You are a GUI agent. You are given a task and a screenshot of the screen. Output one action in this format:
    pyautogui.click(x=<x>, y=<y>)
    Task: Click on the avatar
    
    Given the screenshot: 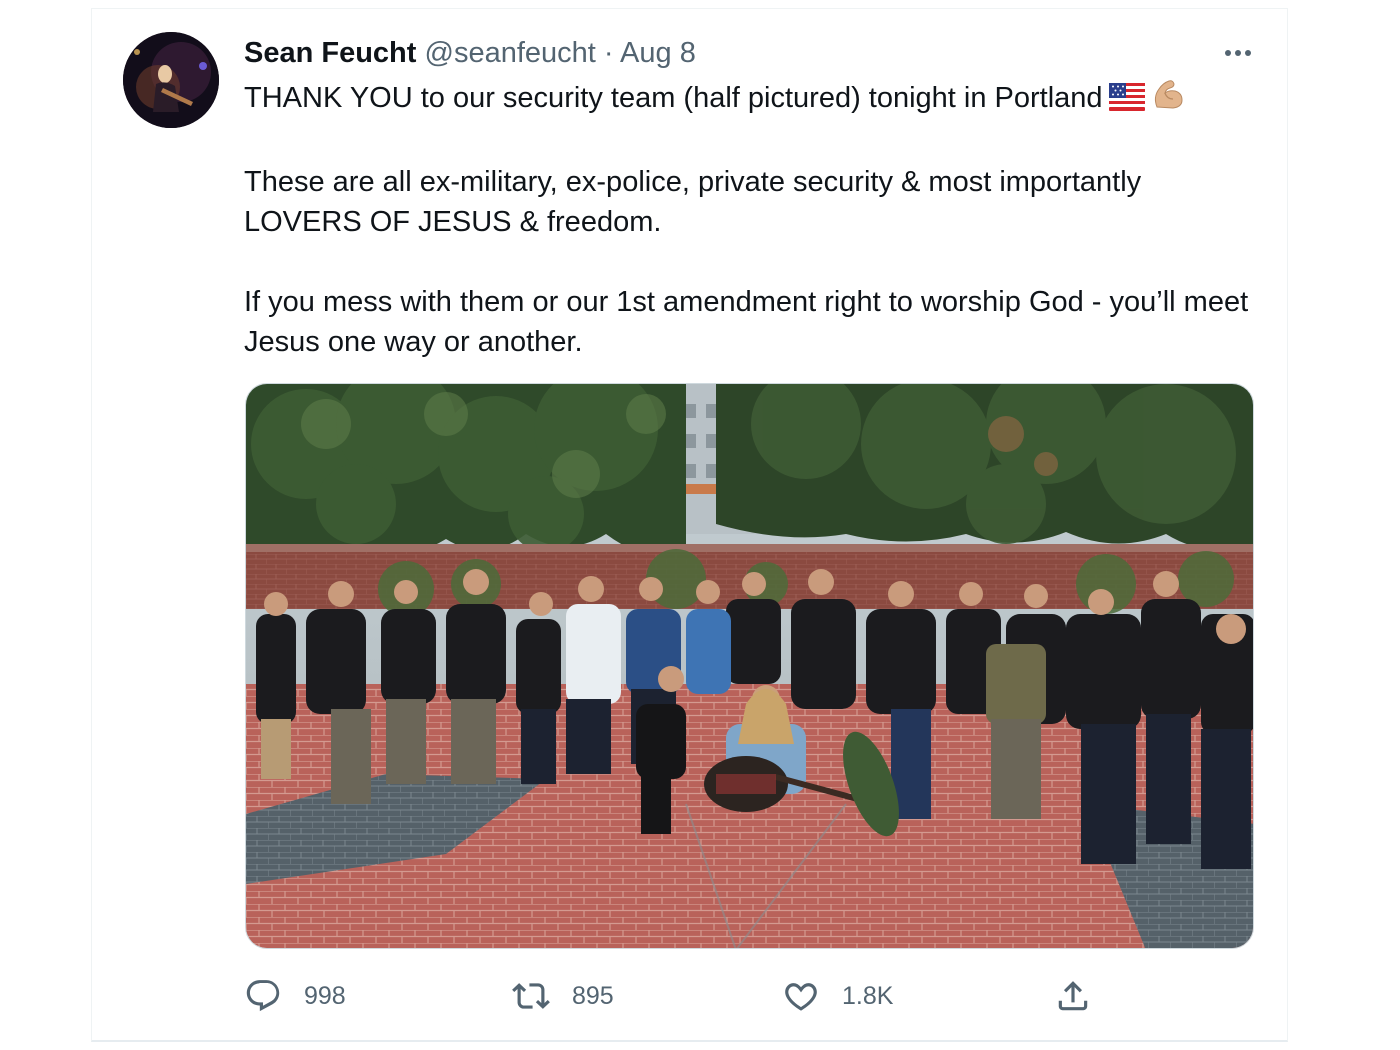 What is the action you would take?
    pyautogui.click(x=171, y=80)
    